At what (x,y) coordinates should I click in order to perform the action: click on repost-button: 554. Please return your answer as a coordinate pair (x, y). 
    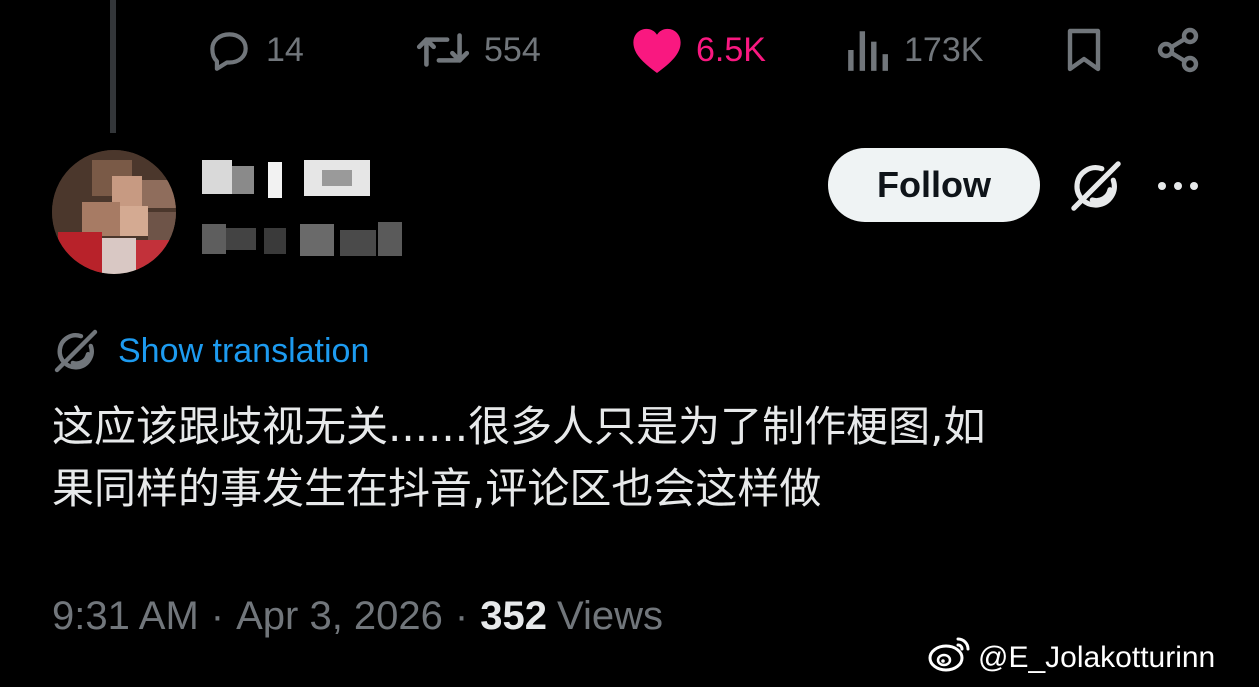
    Looking at the image, I should click on (477, 50).